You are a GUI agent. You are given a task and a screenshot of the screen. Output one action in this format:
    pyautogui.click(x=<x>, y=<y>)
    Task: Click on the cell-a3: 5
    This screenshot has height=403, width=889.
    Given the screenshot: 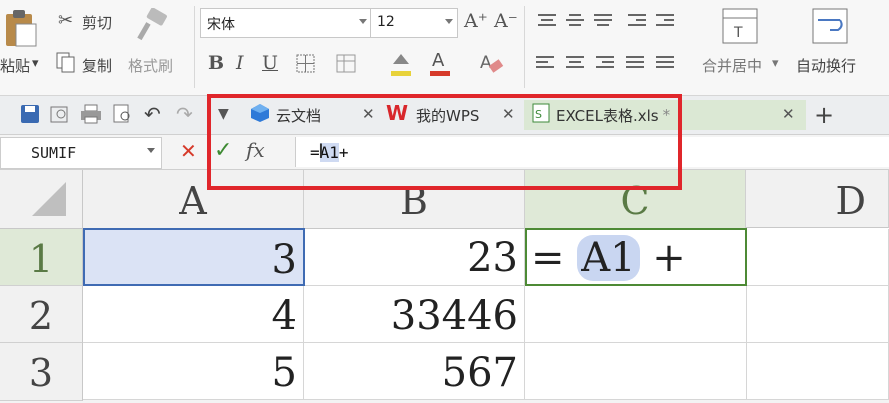 What is the action you would take?
    pyautogui.click(x=193, y=371)
    